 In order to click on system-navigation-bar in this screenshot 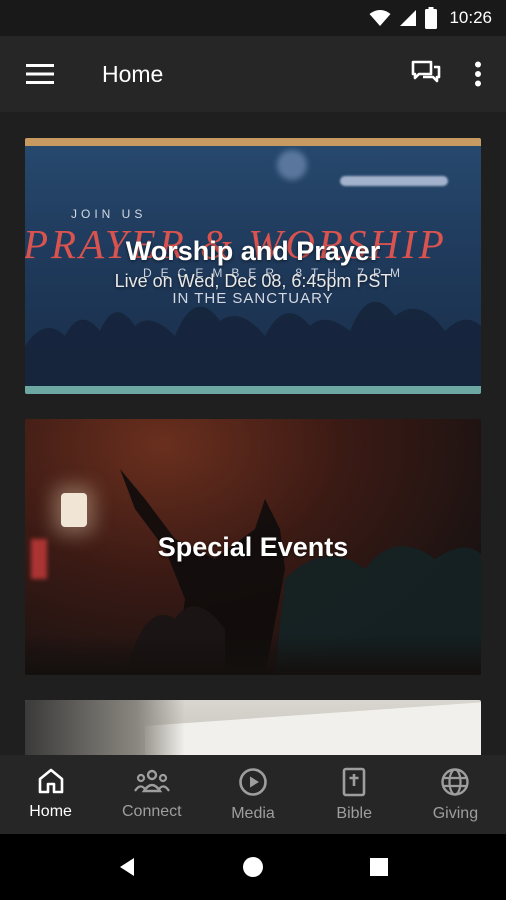, I will do `click(253, 867)`.